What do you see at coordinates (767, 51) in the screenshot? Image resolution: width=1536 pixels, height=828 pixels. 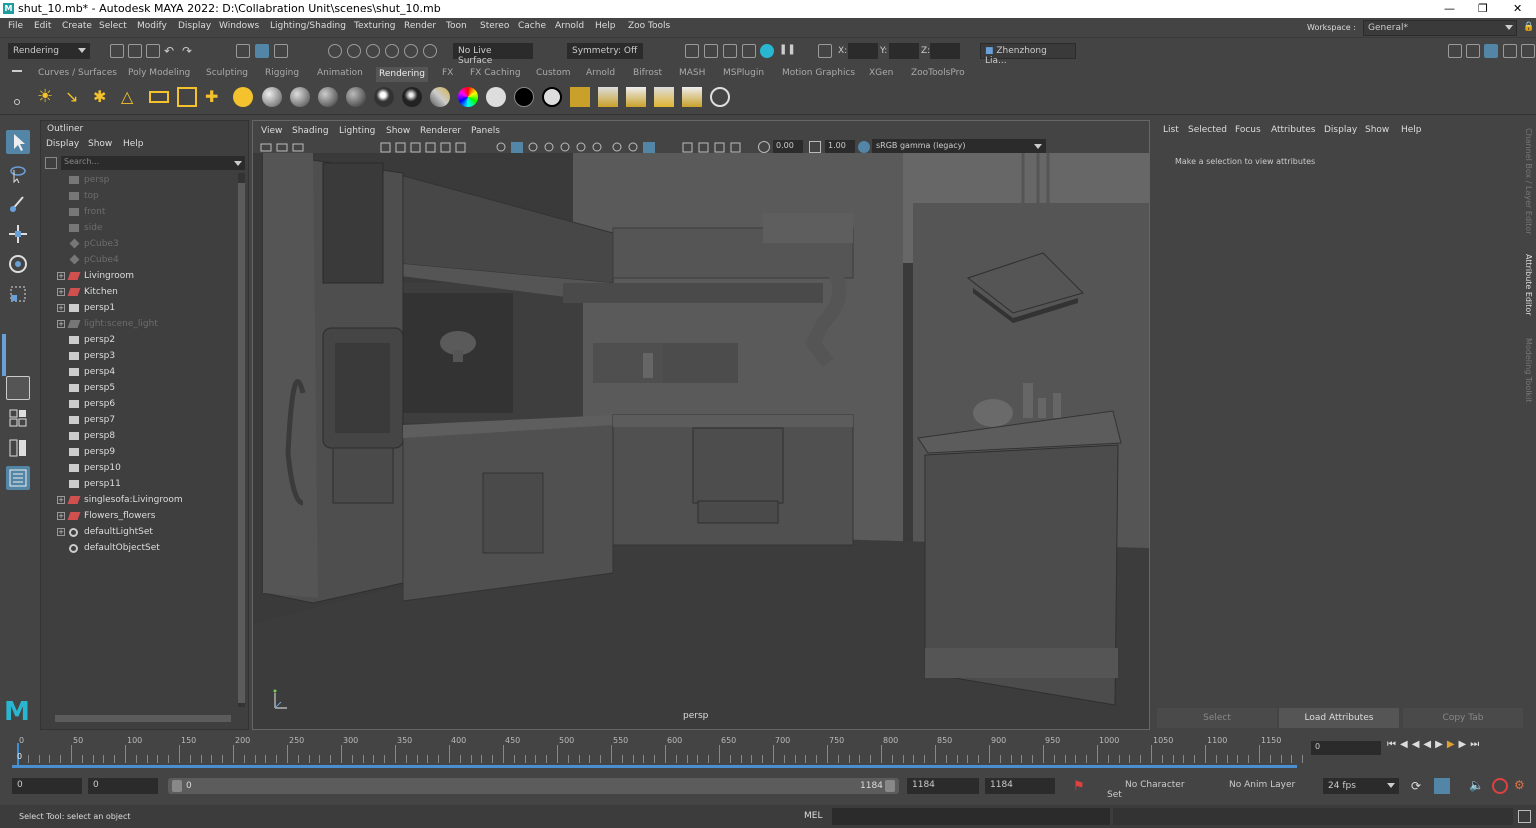 I see `arnold-render-icon` at bounding box center [767, 51].